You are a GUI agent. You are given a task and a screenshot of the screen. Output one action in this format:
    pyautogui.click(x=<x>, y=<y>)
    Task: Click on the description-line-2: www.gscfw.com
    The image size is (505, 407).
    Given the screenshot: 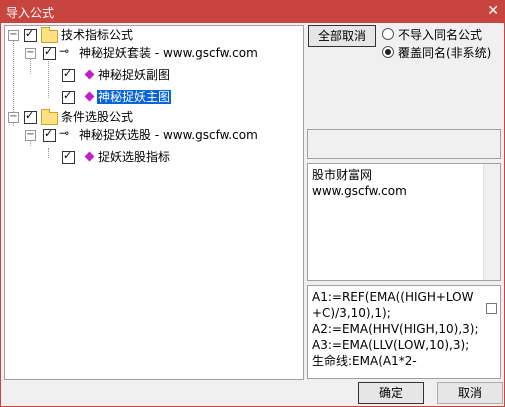 What is the action you would take?
    pyautogui.click(x=359, y=191)
    